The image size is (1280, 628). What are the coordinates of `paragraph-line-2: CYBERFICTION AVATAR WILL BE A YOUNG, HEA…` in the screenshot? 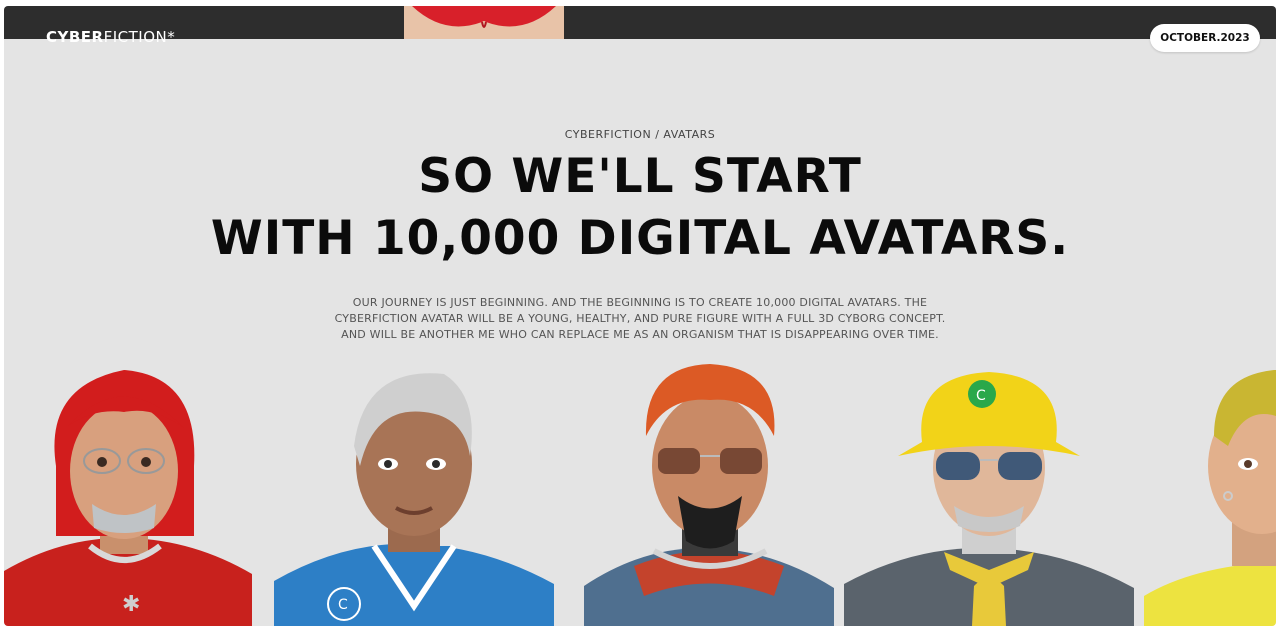 It's located at (640, 318).